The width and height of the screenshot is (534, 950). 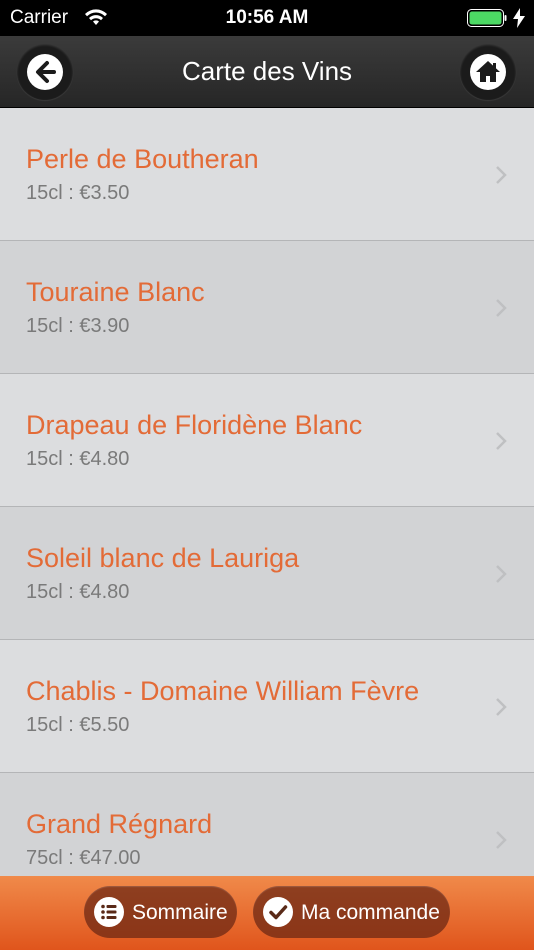 I want to click on page-title: Carte des Vins, so click(x=267, y=71).